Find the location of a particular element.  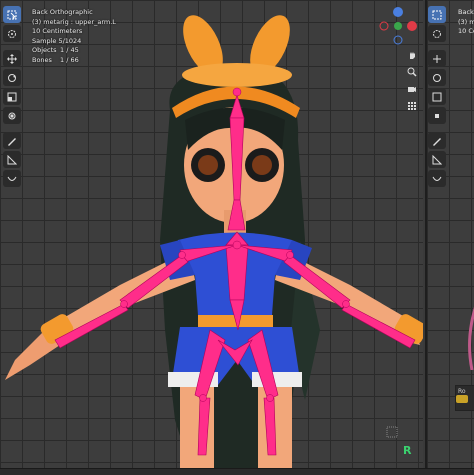

secondary-selection: (3) meta is located at coordinates (466, 21).